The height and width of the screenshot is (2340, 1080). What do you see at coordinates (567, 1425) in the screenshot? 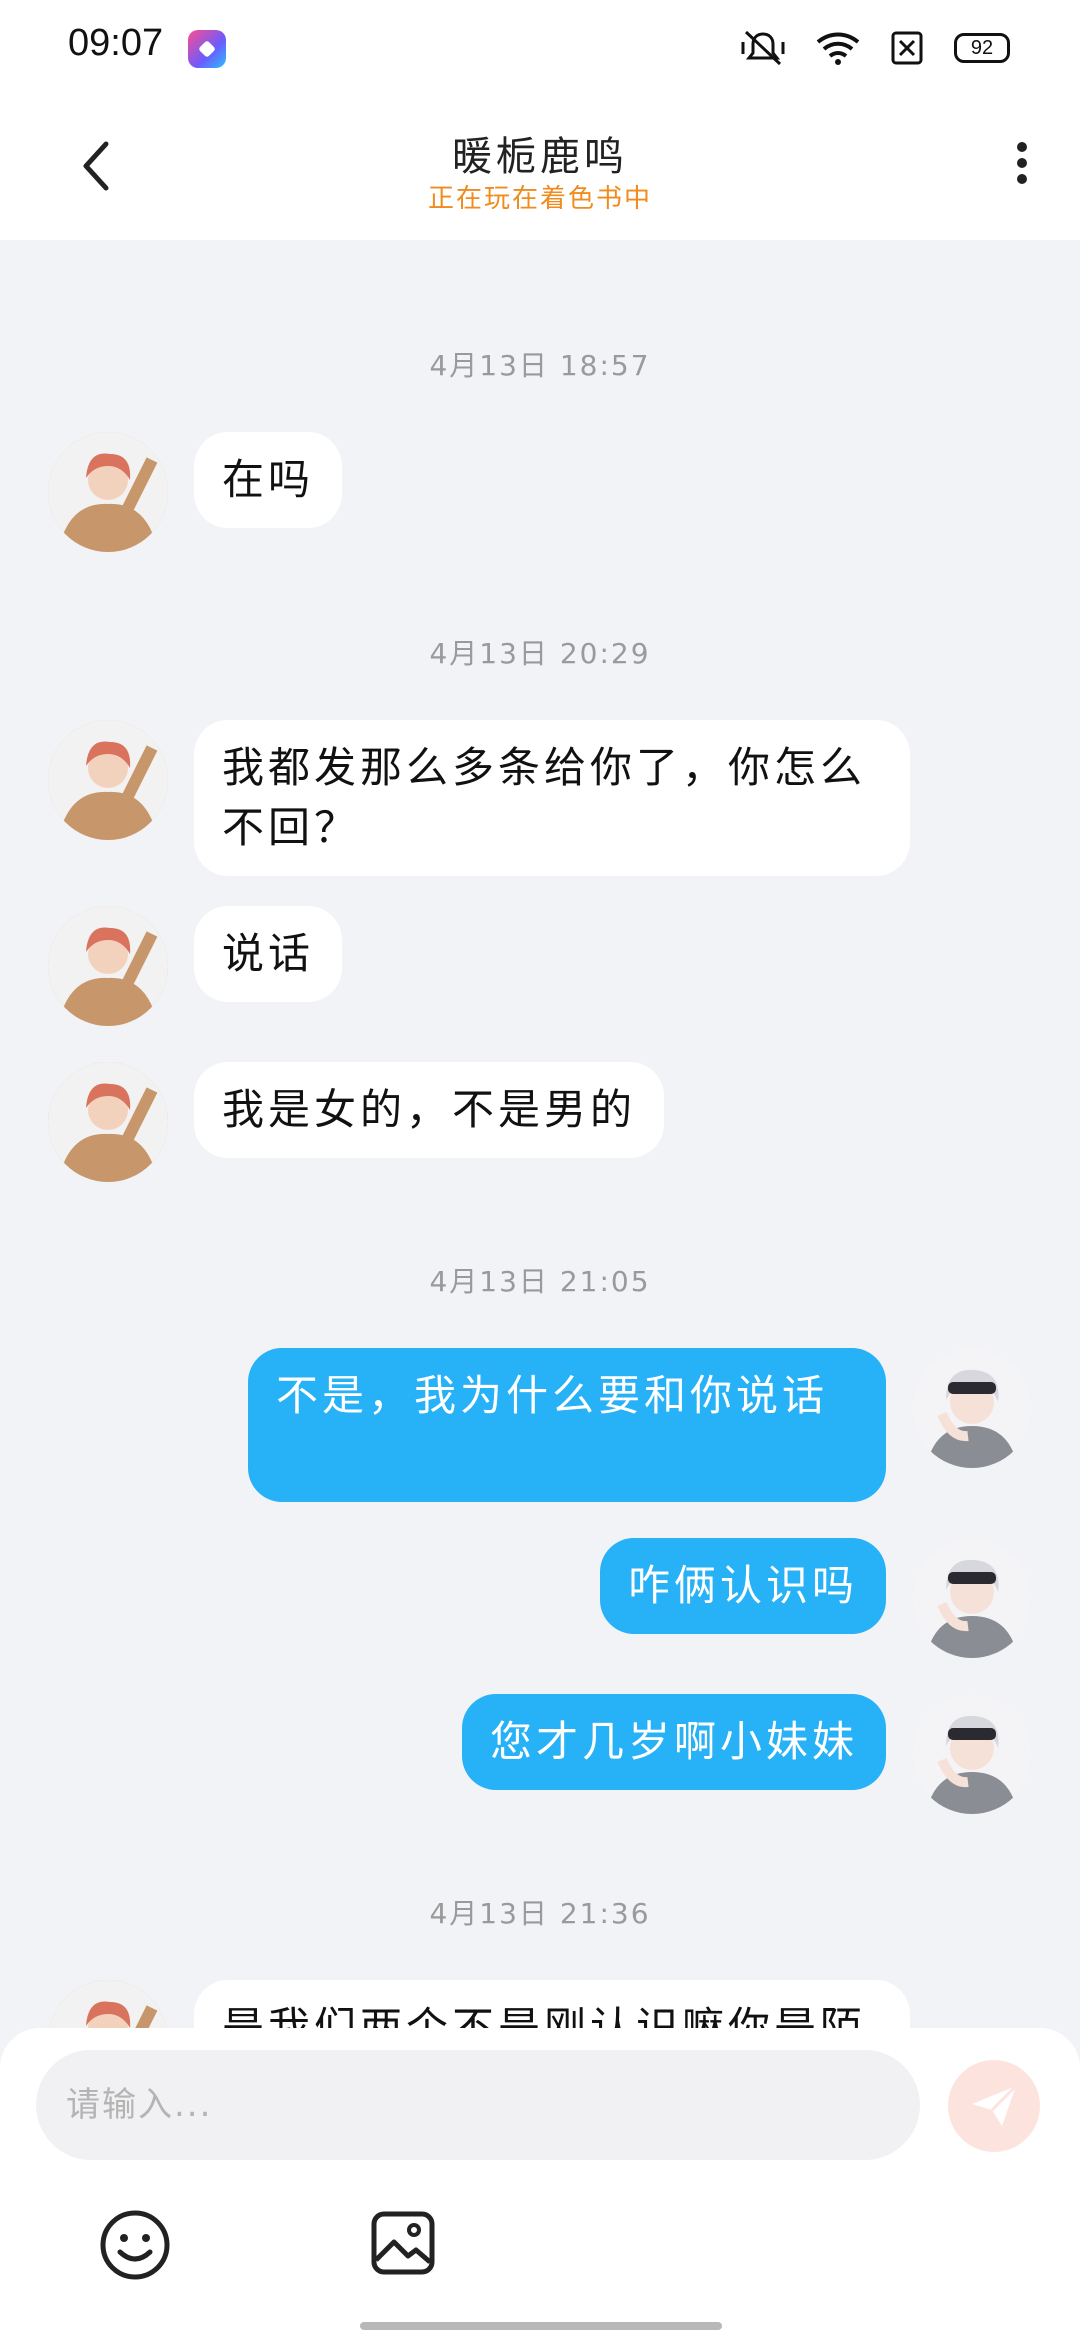
I see `message-bubble-sent: 不是，我为什么要和你说话` at bounding box center [567, 1425].